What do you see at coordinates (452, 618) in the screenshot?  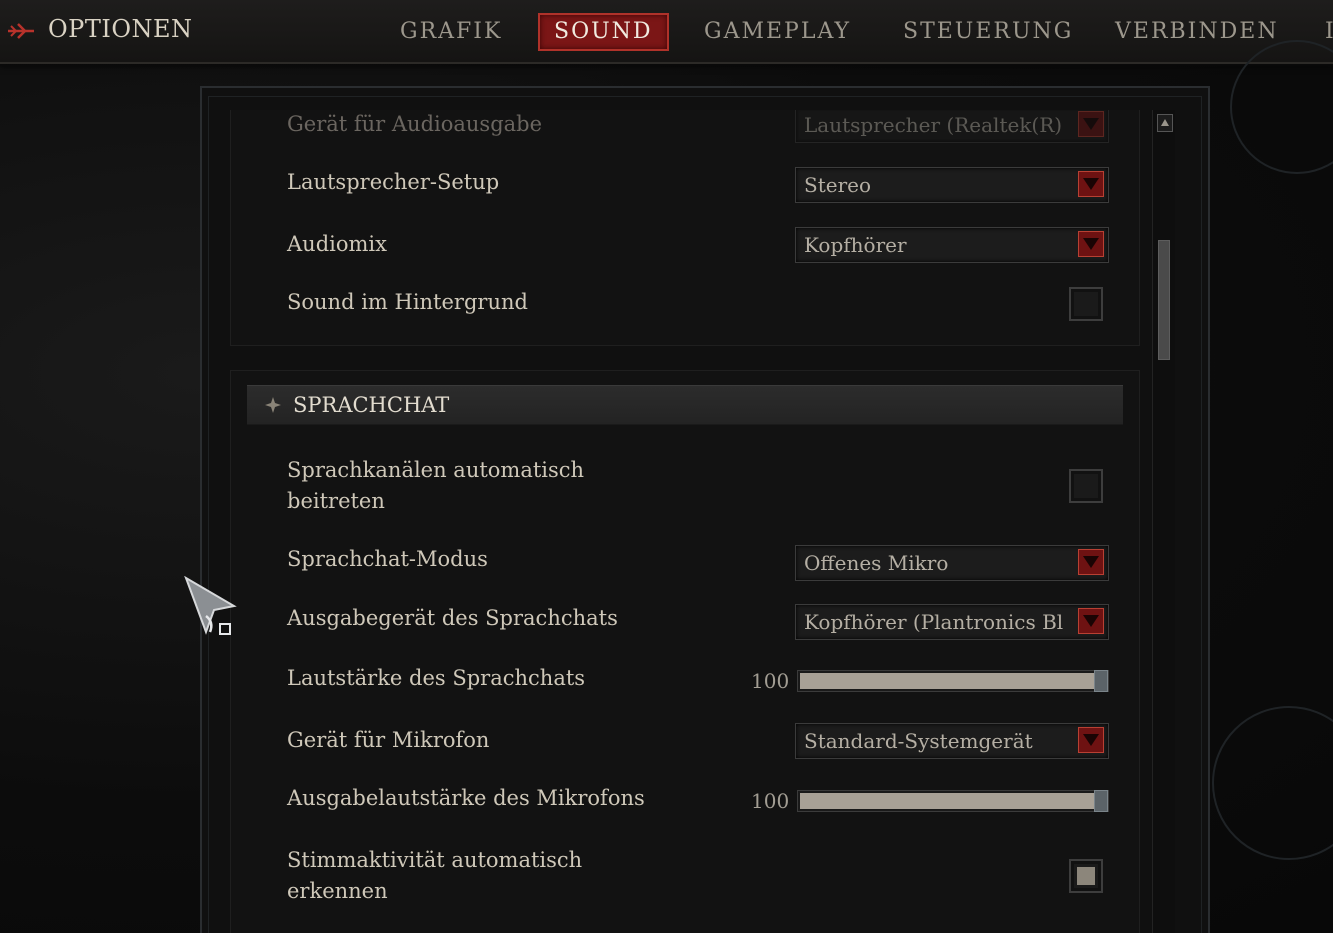 I see `voice-output-device-label: Ausgabegerät des Sprachchats` at bounding box center [452, 618].